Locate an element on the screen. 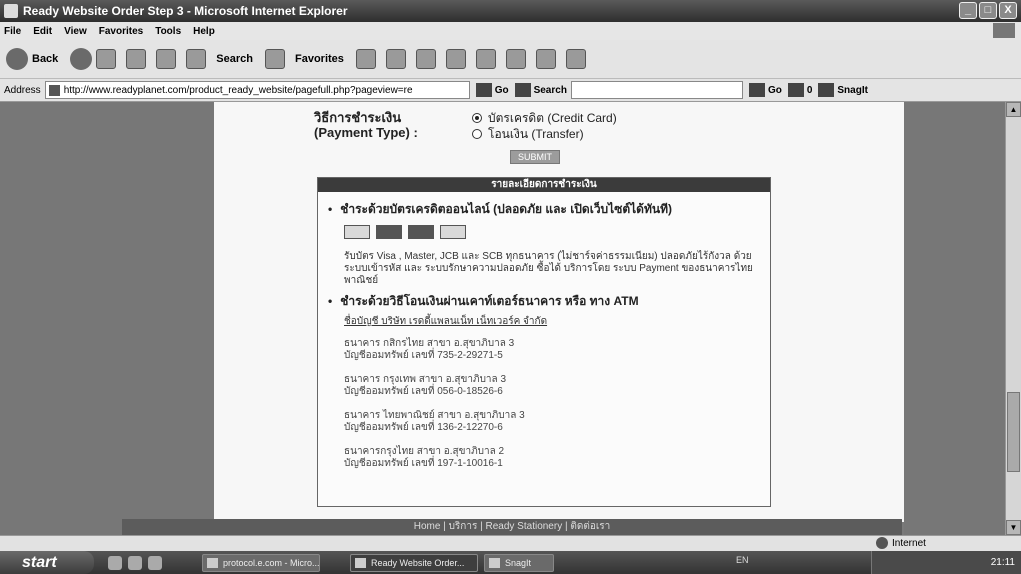  back-button: Back is located at coordinates (32, 59).